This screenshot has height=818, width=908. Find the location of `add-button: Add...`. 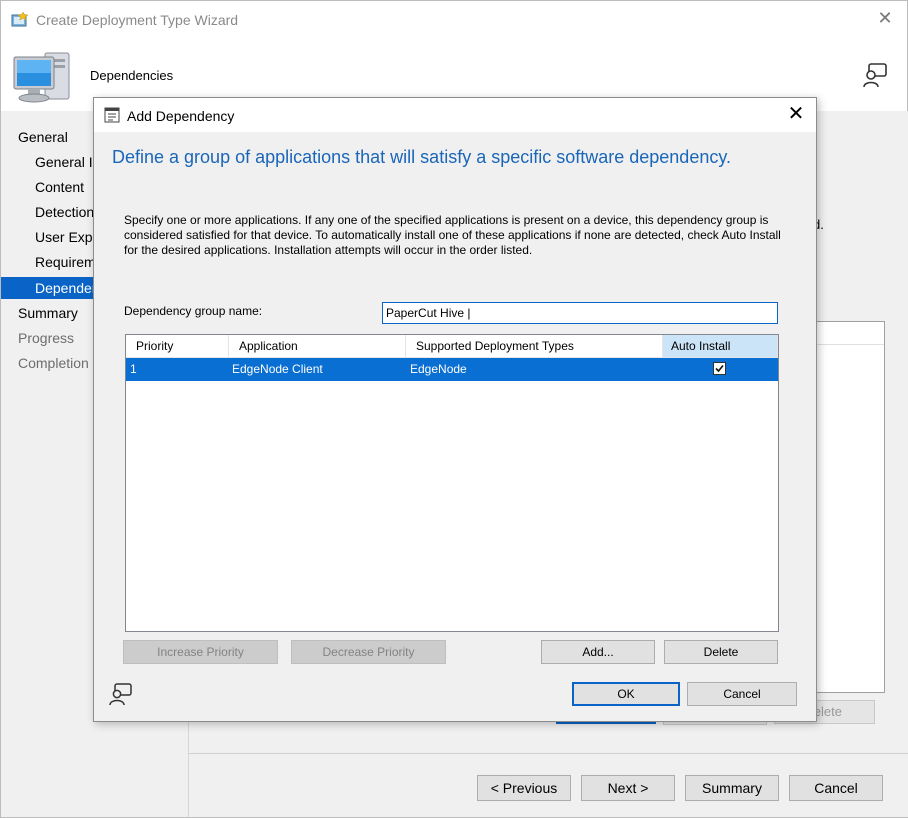

add-button: Add... is located at coordinates (598, 652).